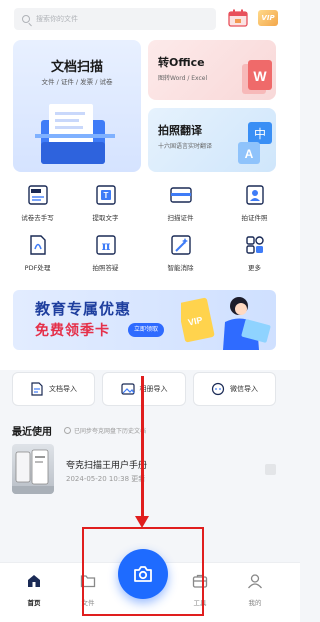  I want to click on photo-translate-card: 拍照翻译 十六国语言实时翻译 中 A, so click(212, 140).